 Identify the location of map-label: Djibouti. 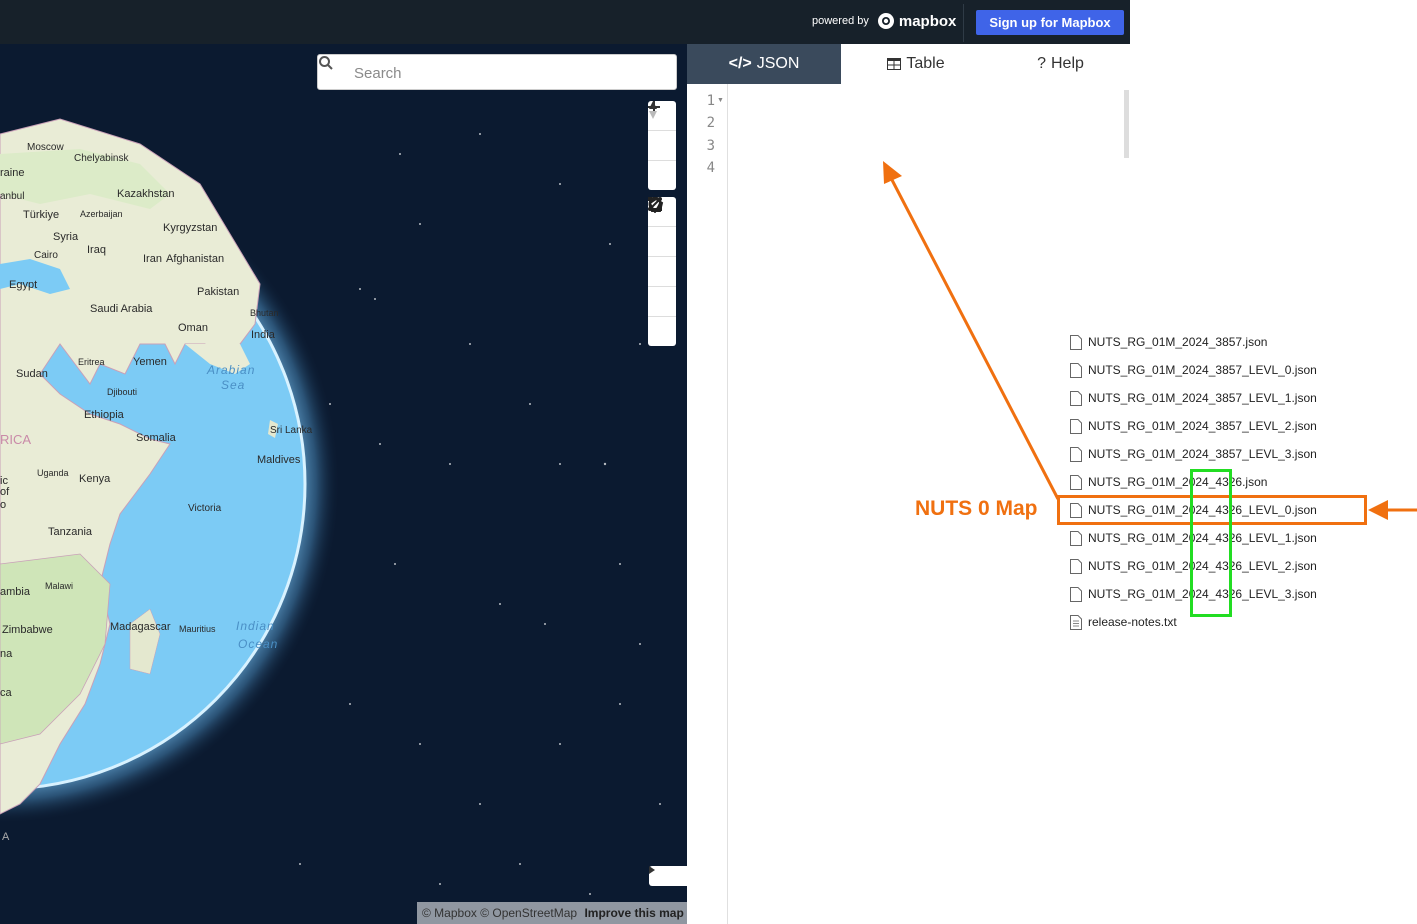
(122, 392).